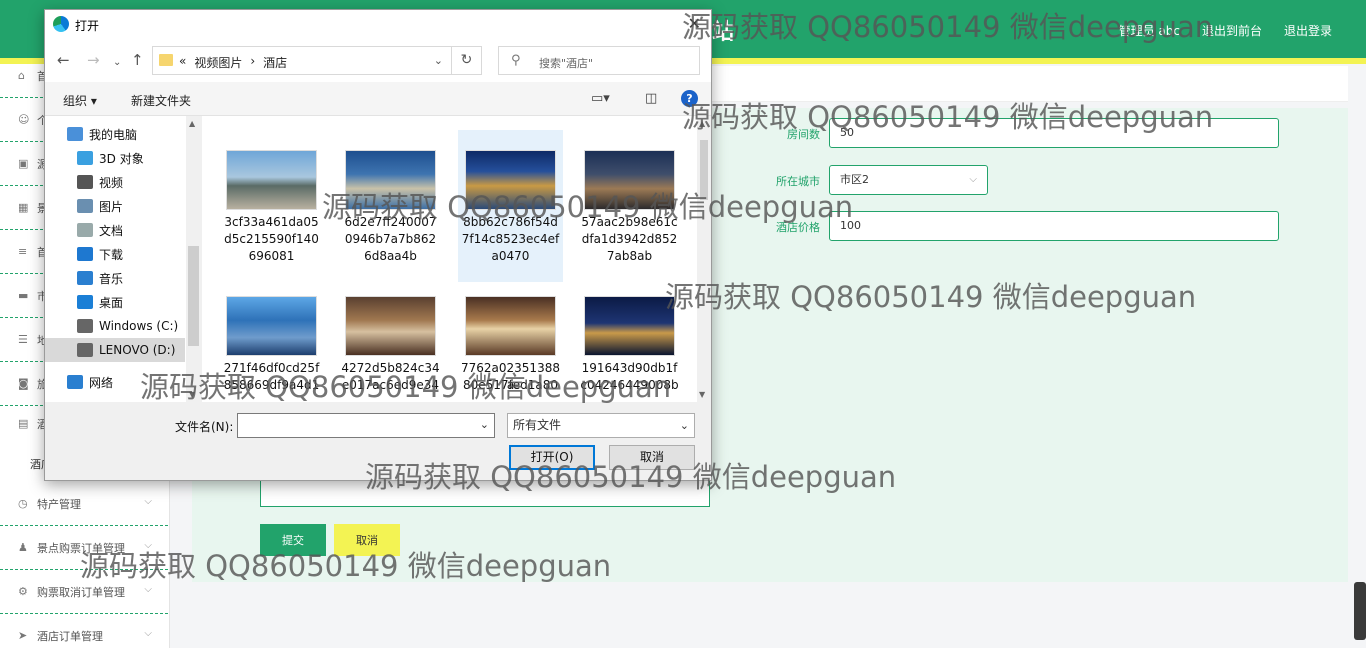  Describe the element at coordinates (600, 98) in the screenshot. I see `view-options-icon: ▭▾` at that location.